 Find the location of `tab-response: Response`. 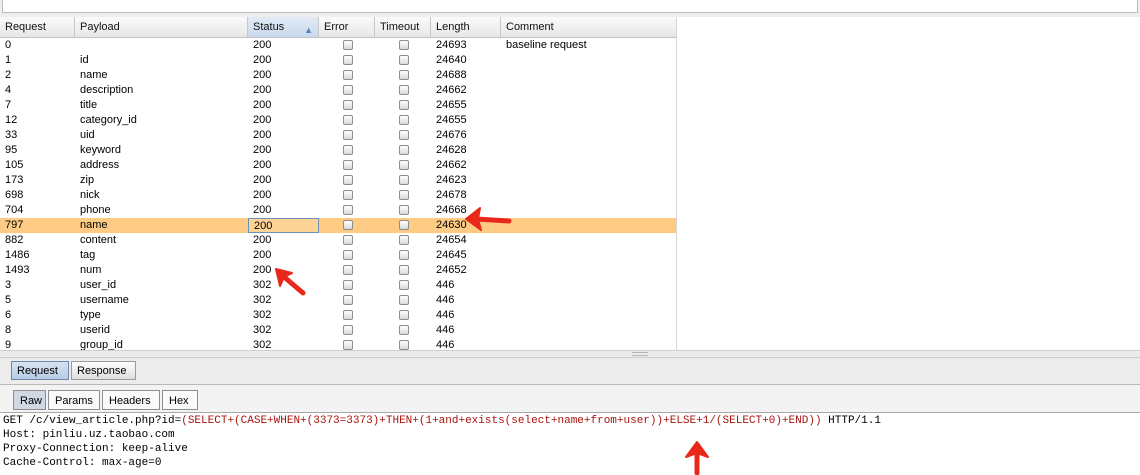

tab-response: Response is located at coordinates (103, 370).